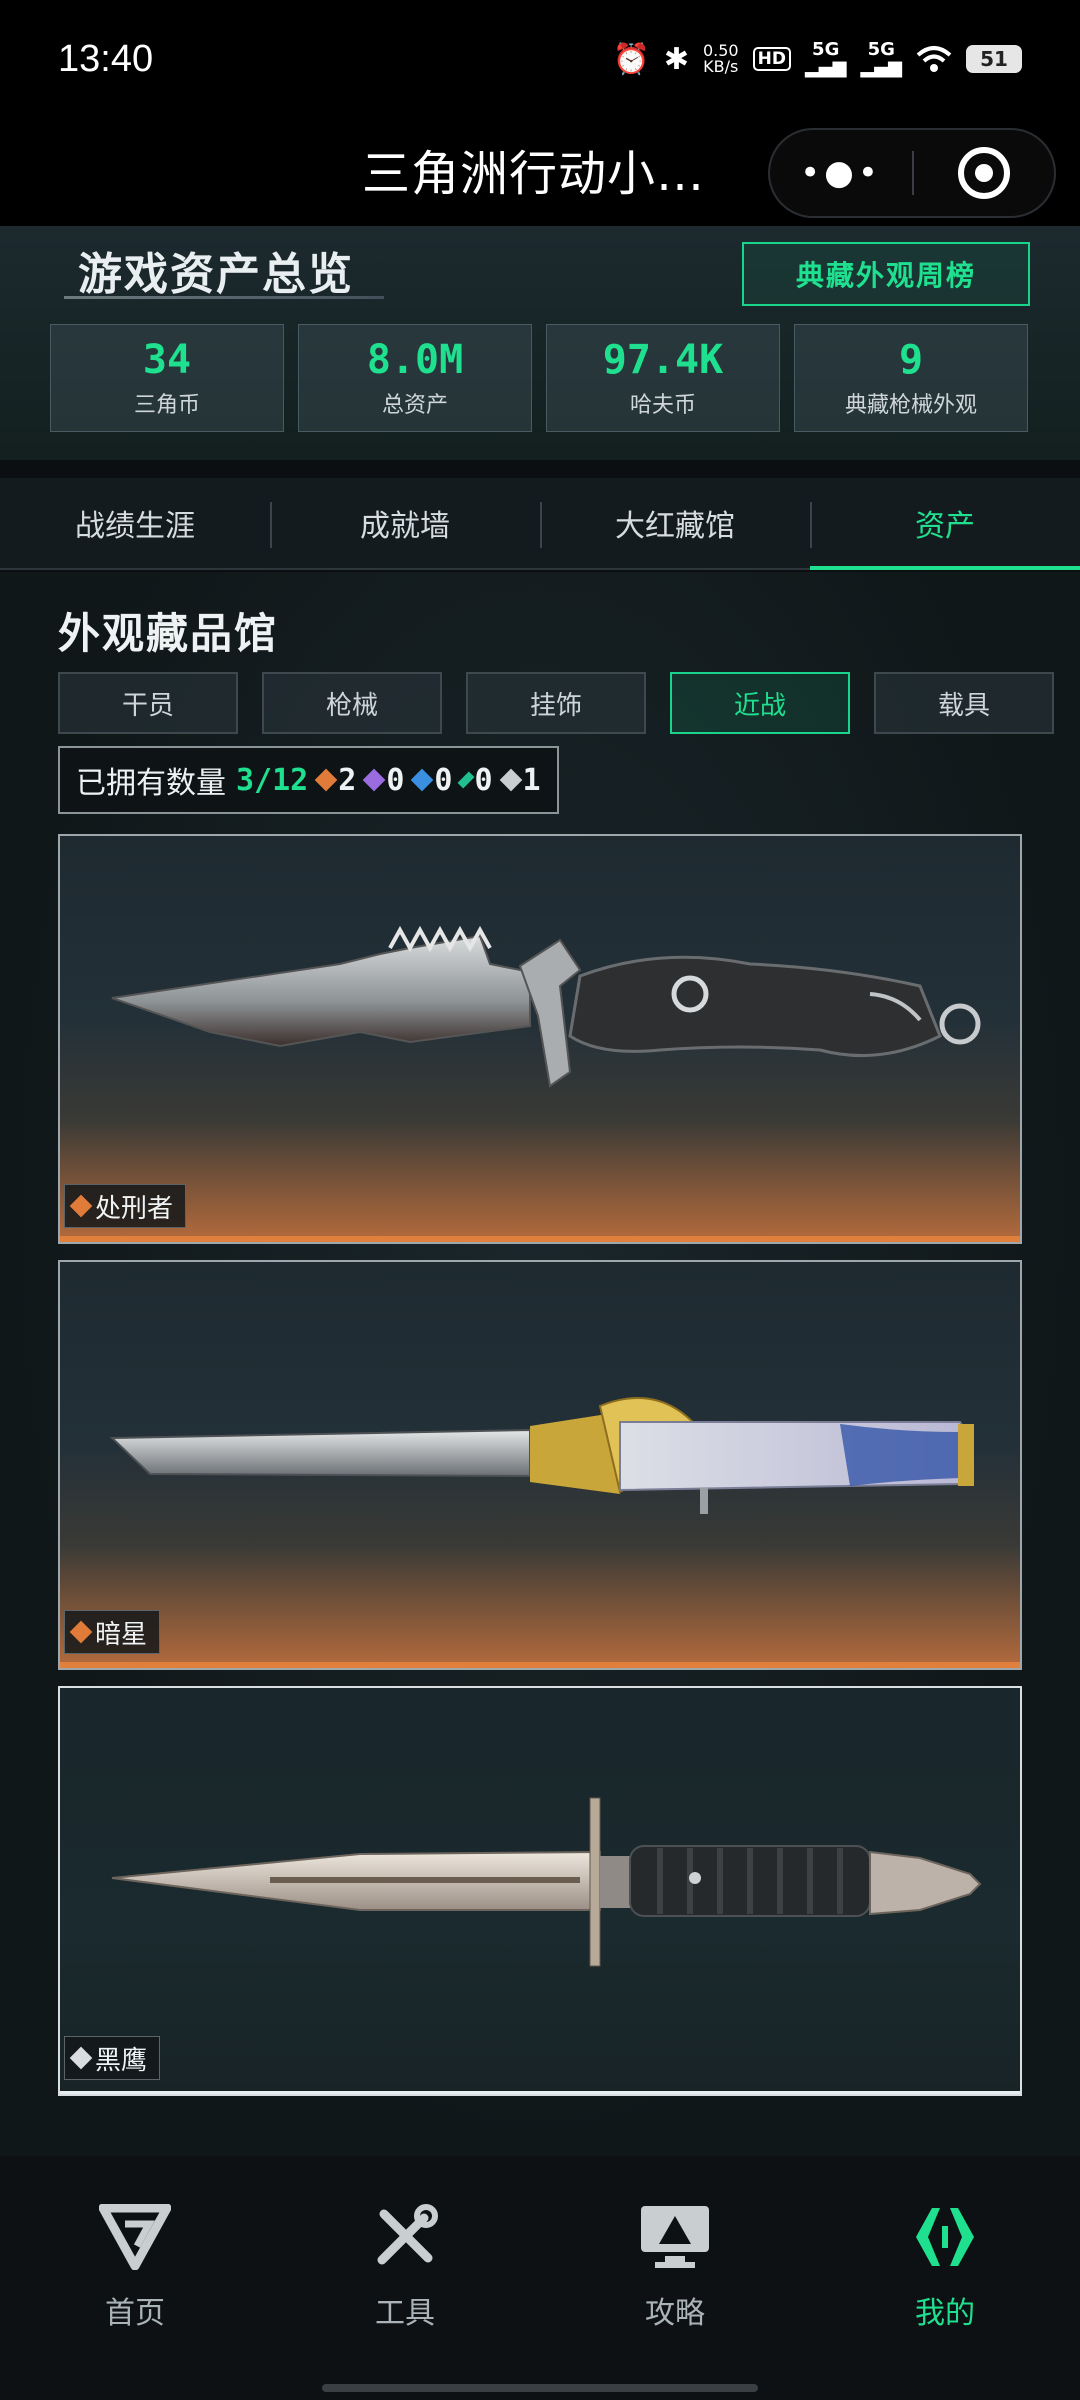  What do you see at coordinates (541, 1455) in the screenshot?
I see `knife-dark-star-image` at bounding box center [541, 1455].